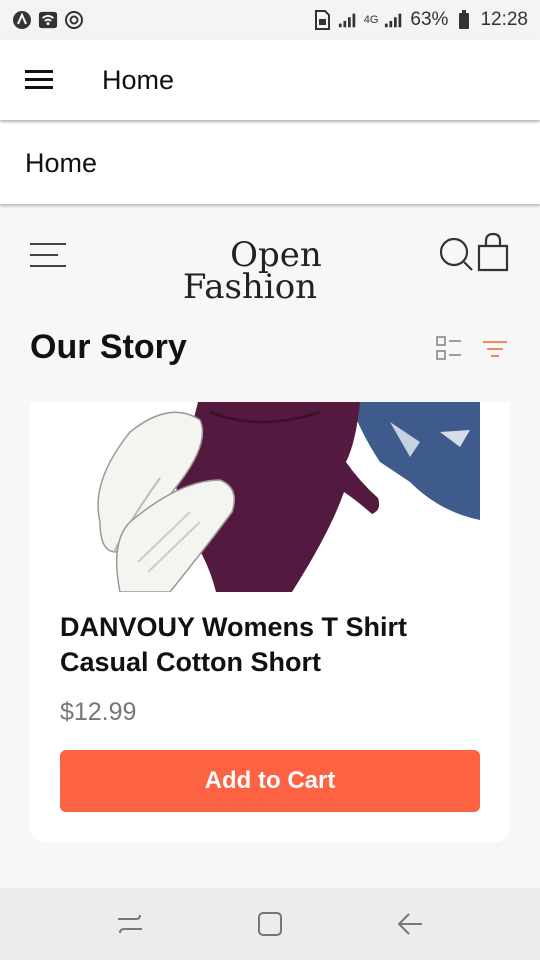  Describe the element at coordinates (270, 781) in the screenshot. I see `add-to-cart-button: Add to Cart` at that location.